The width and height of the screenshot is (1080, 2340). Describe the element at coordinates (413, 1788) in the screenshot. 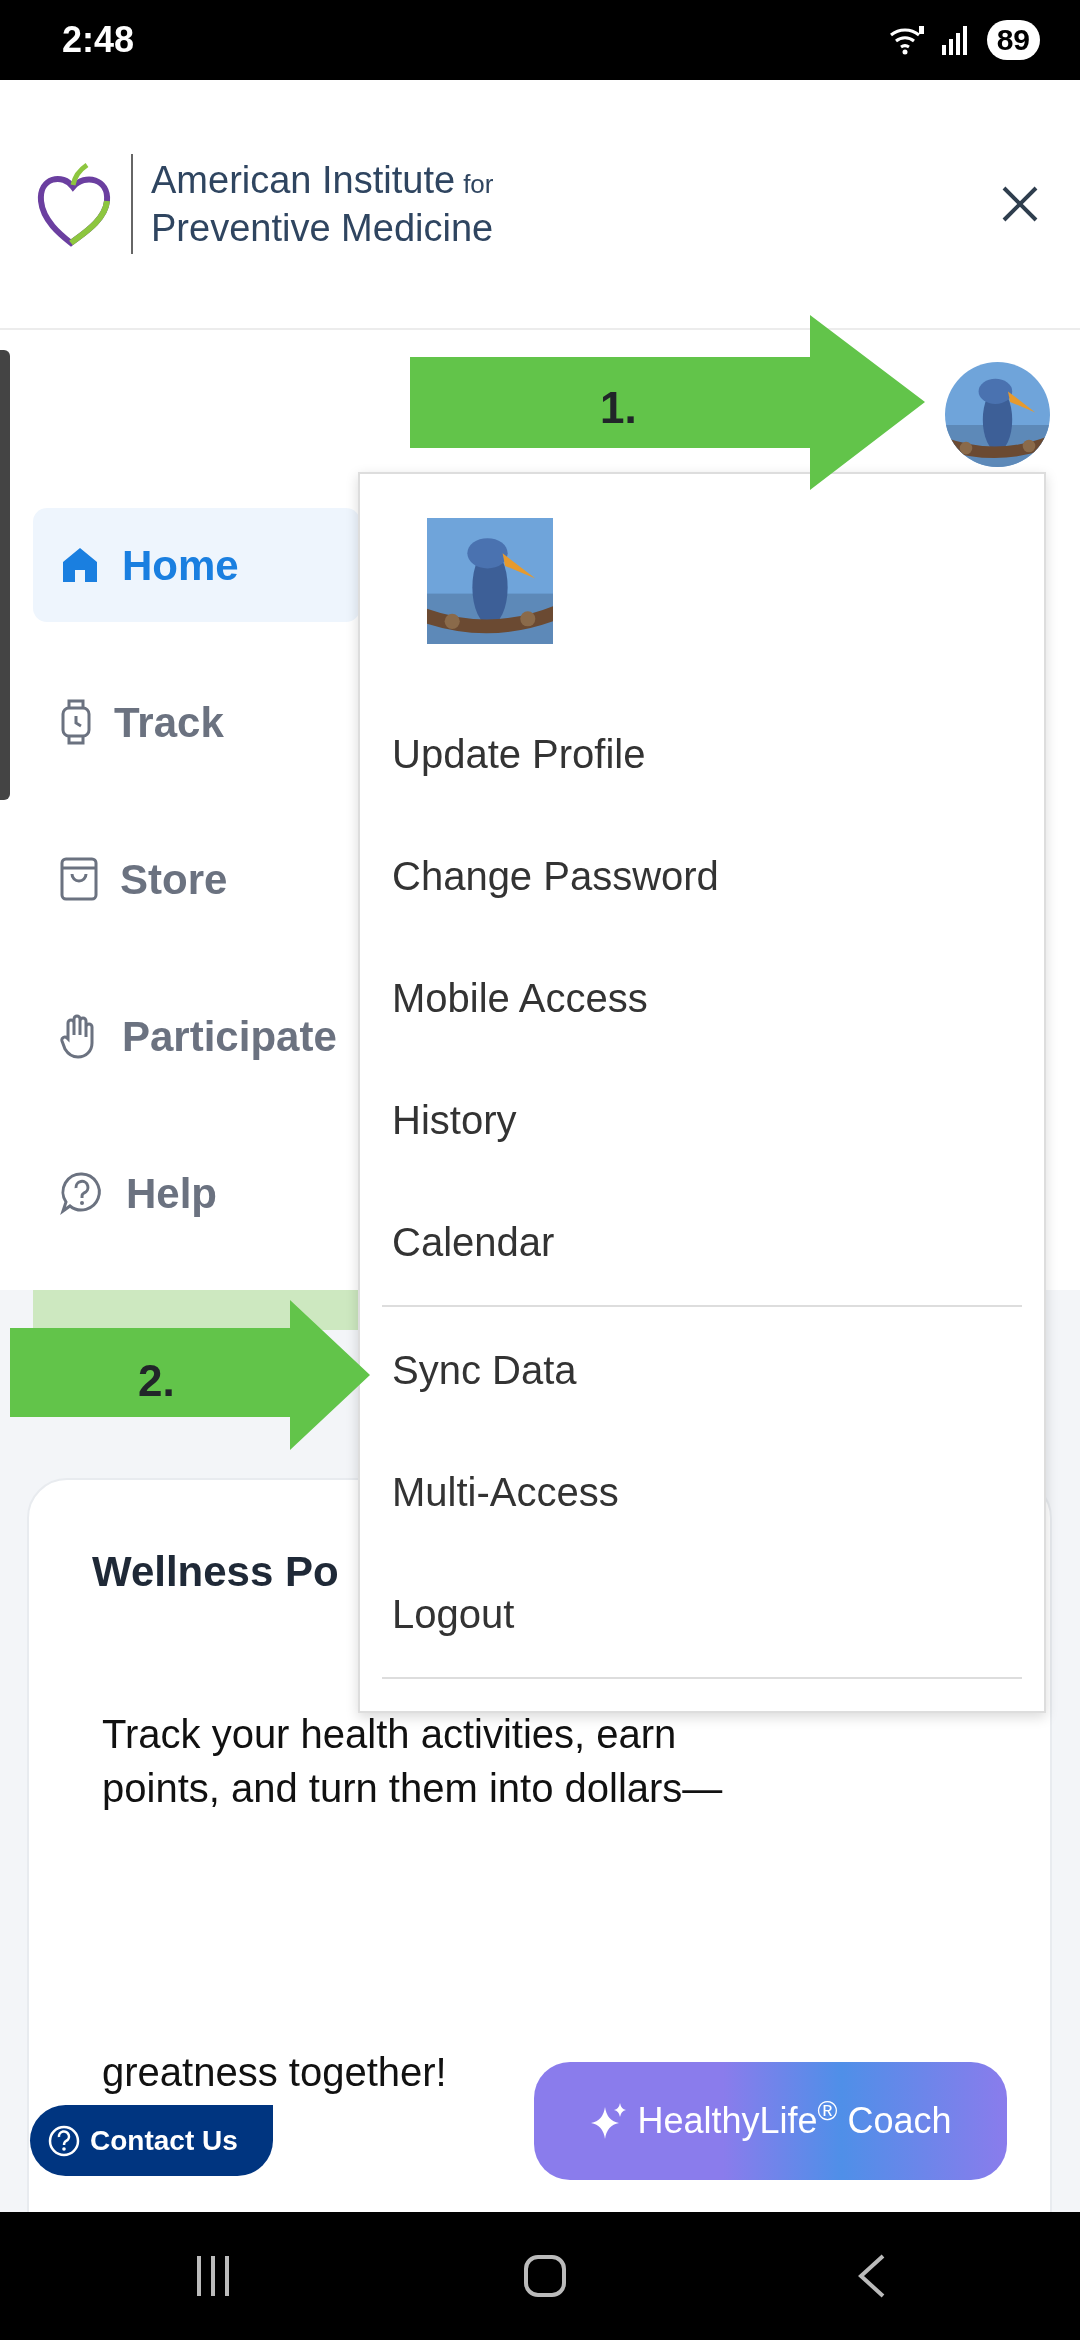

I see `card-text: points, and turn them into dollars—` at that location.